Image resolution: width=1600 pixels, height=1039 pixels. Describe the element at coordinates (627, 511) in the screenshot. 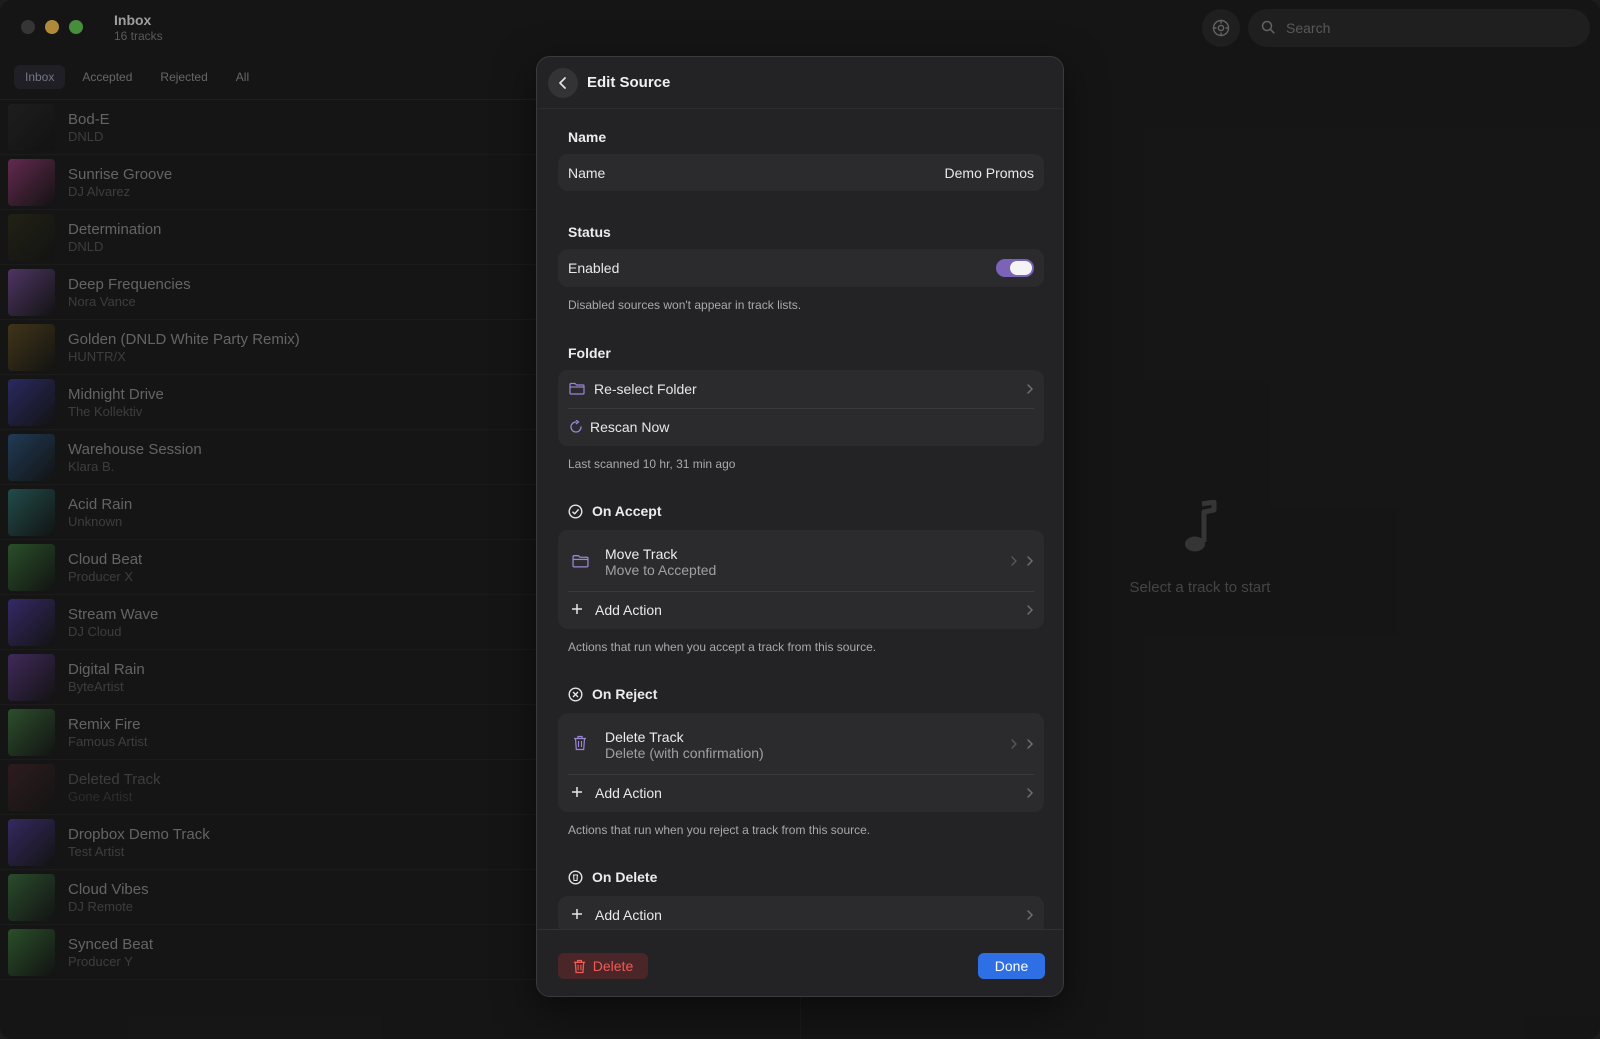

I see `on-accept-label: On Accept` at that location.